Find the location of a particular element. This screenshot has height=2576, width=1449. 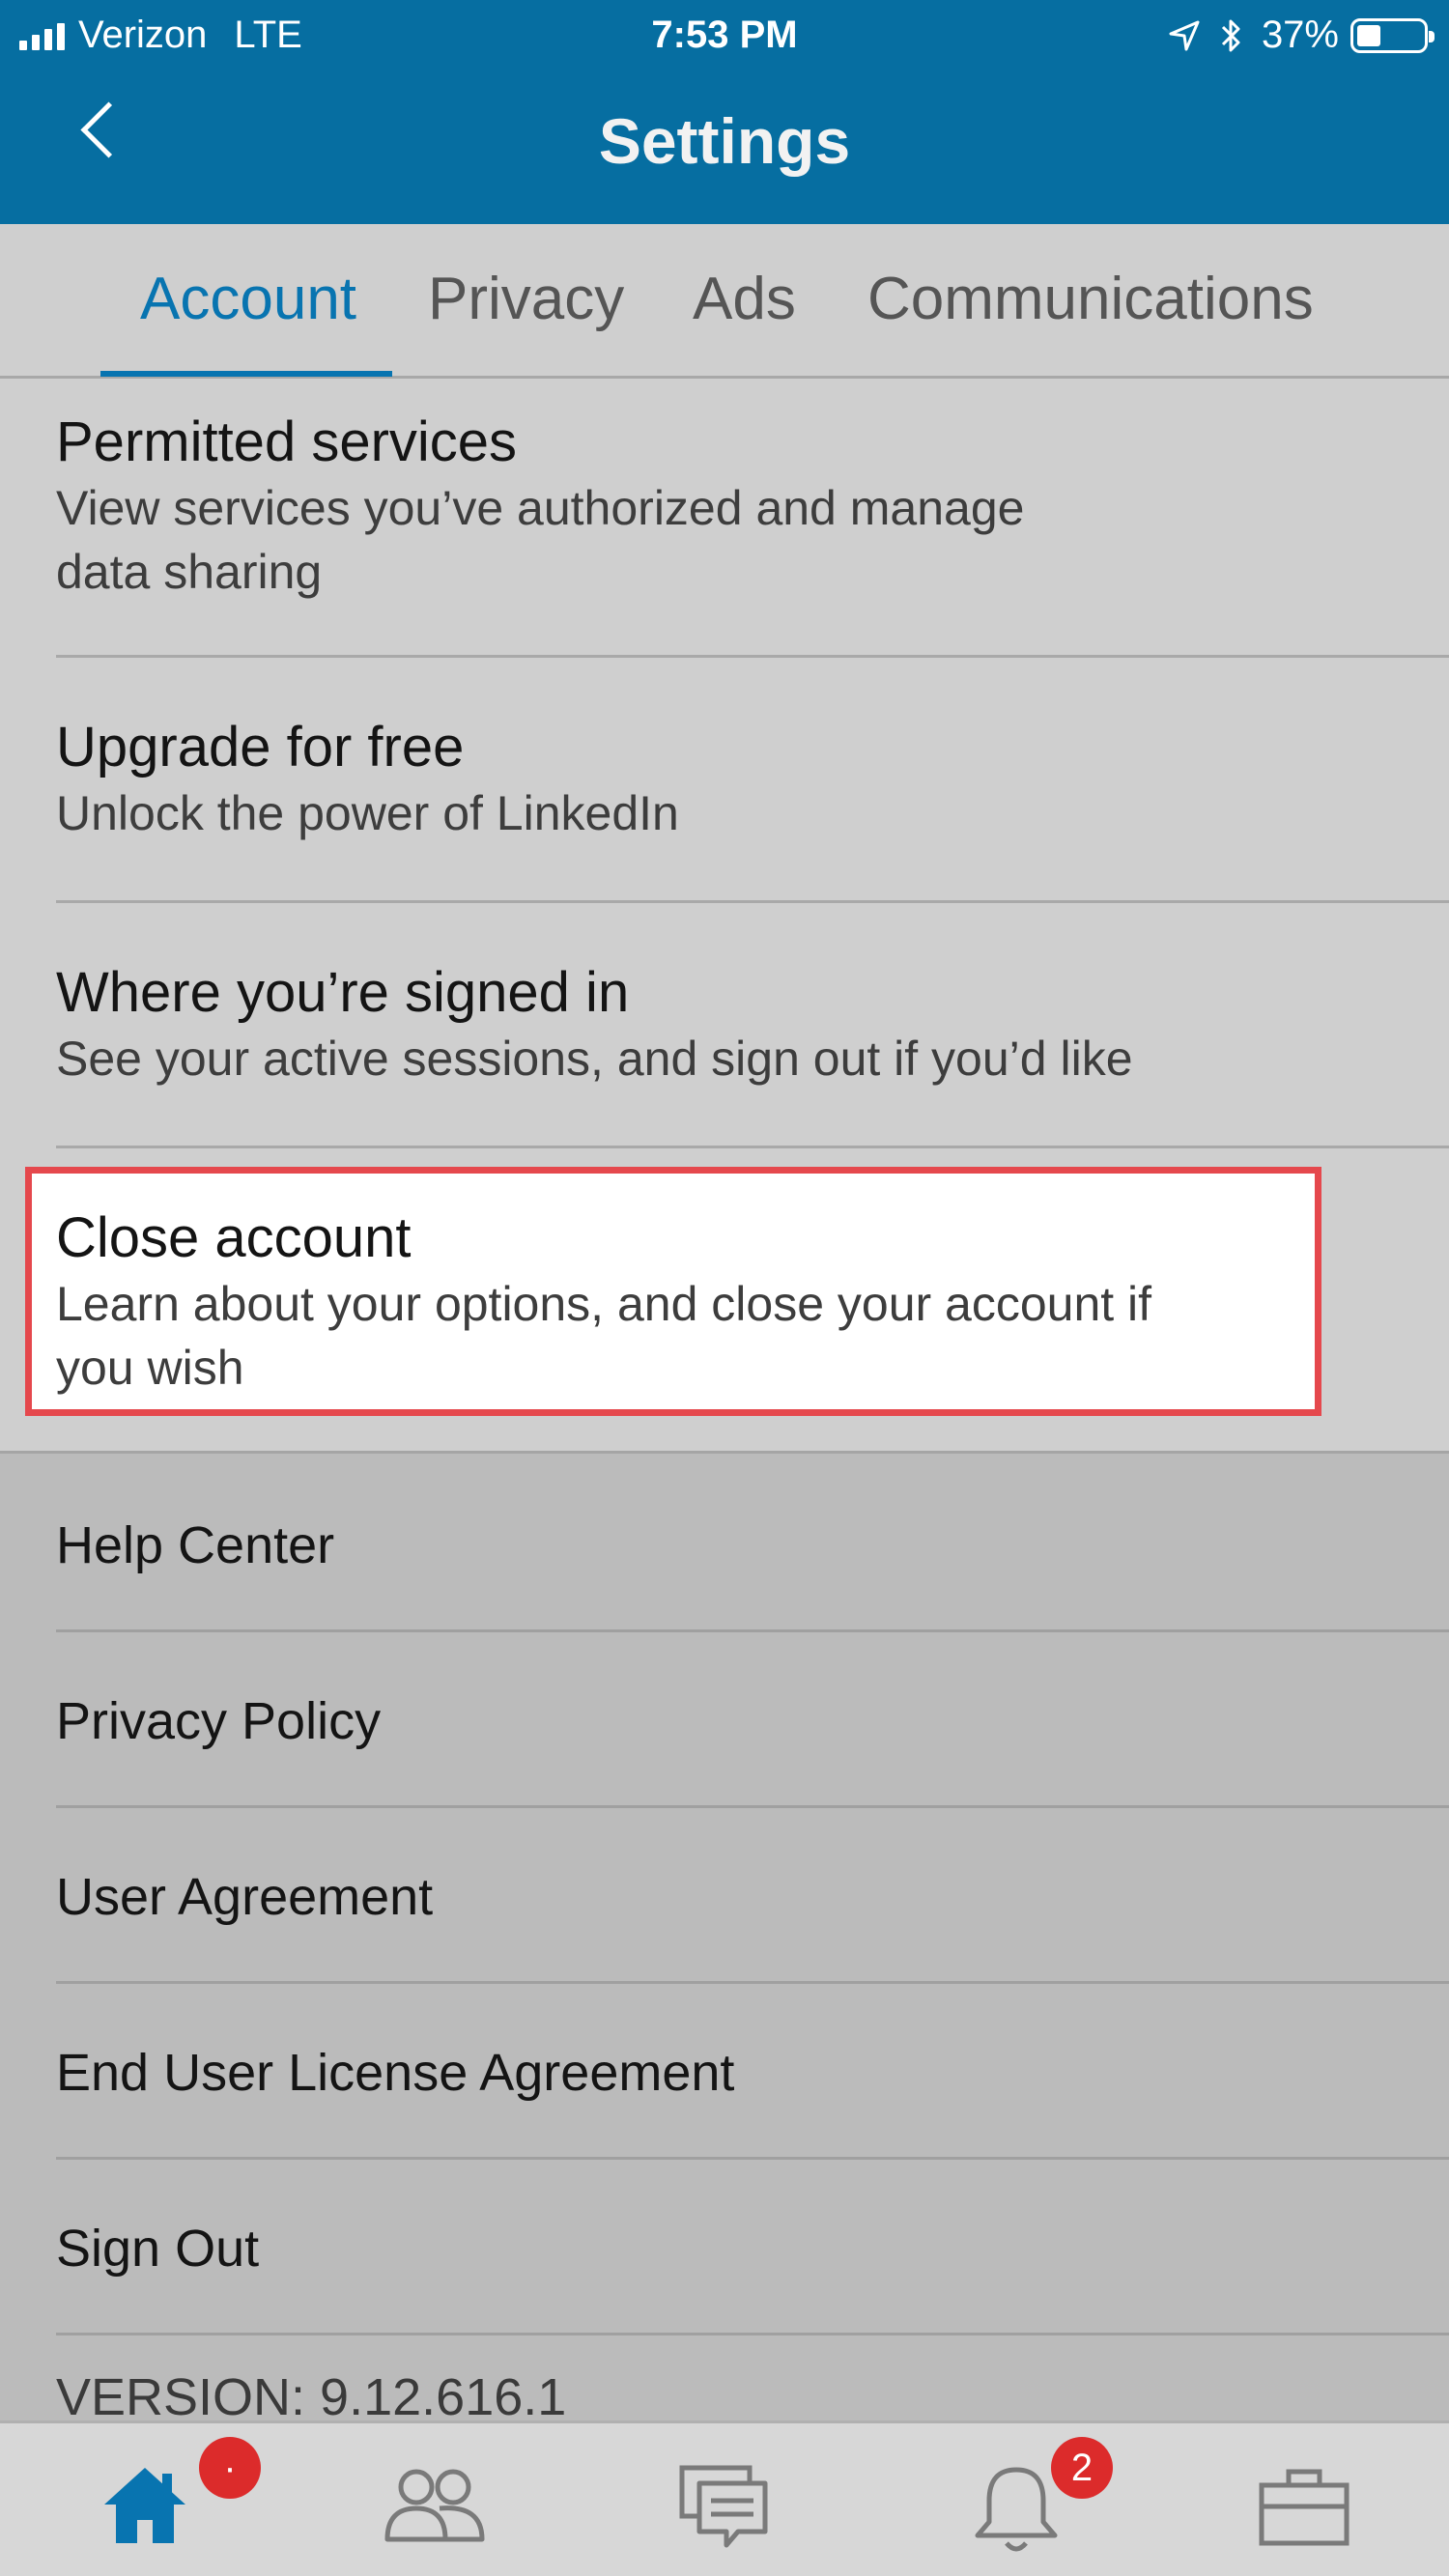

item-title: Permitted services is located at coordinates (287, 441).